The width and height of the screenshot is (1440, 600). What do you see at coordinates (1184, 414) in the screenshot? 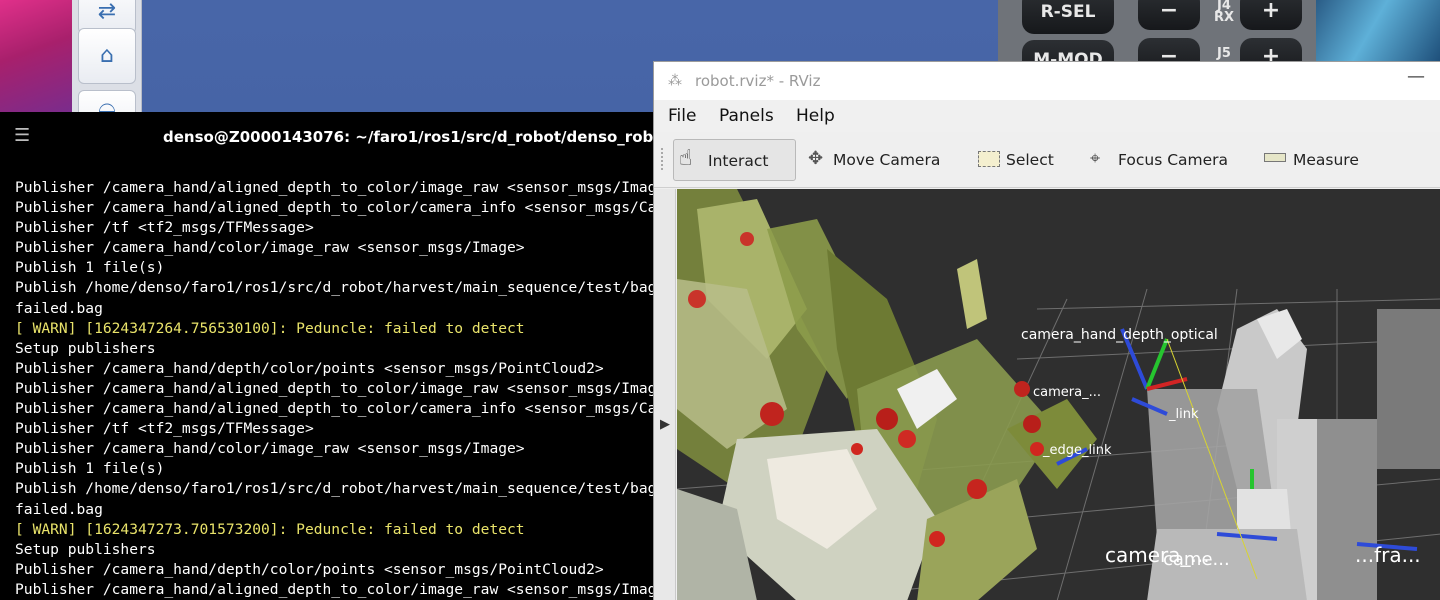
I see `tf-label-link-b: _link` at bounding box center [1184, 414].